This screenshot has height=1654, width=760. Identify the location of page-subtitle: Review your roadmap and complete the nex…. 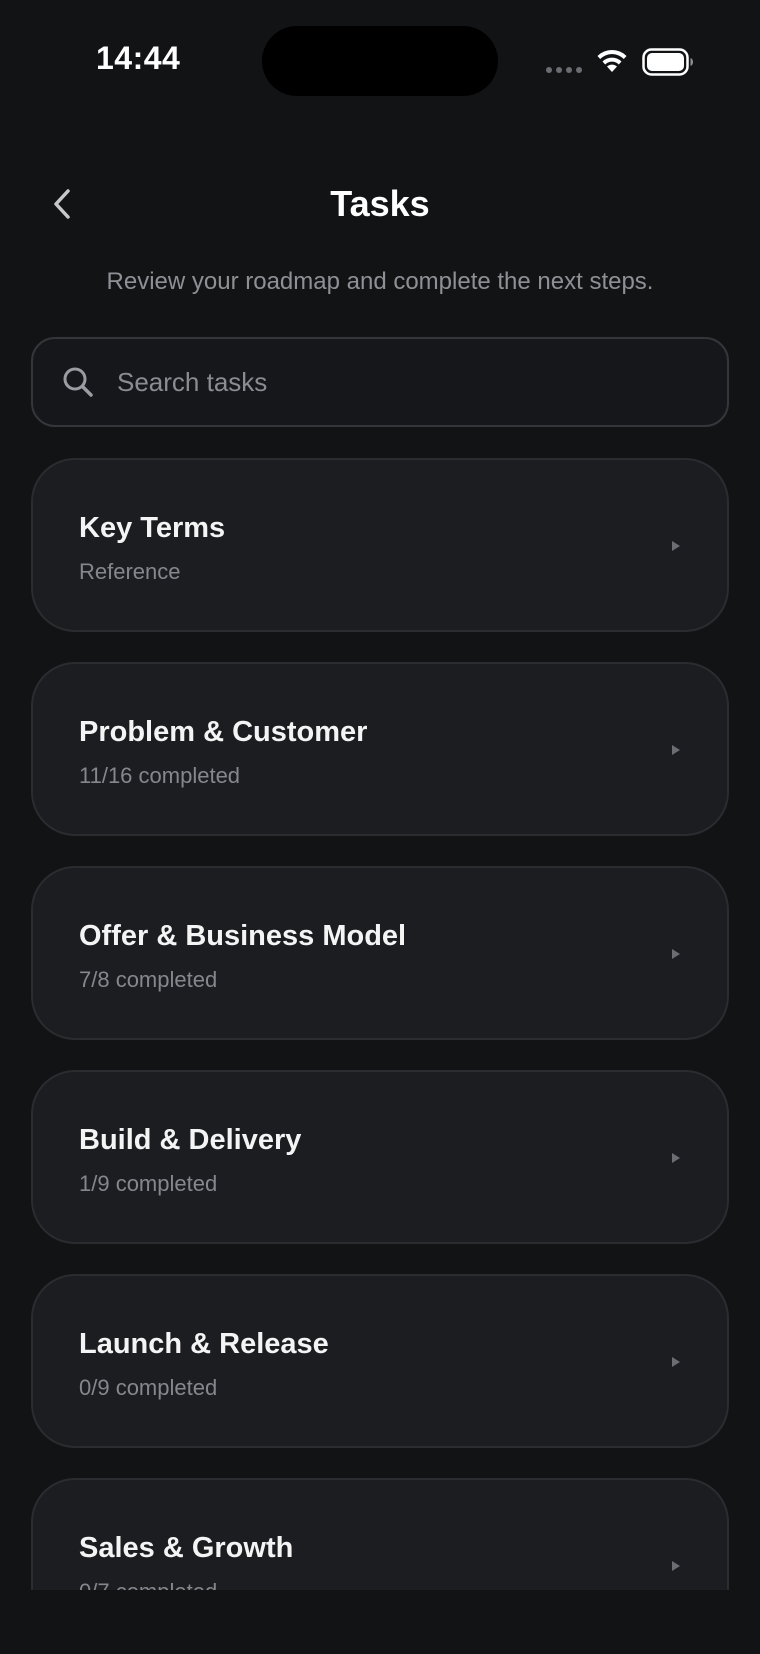
(380, 281).